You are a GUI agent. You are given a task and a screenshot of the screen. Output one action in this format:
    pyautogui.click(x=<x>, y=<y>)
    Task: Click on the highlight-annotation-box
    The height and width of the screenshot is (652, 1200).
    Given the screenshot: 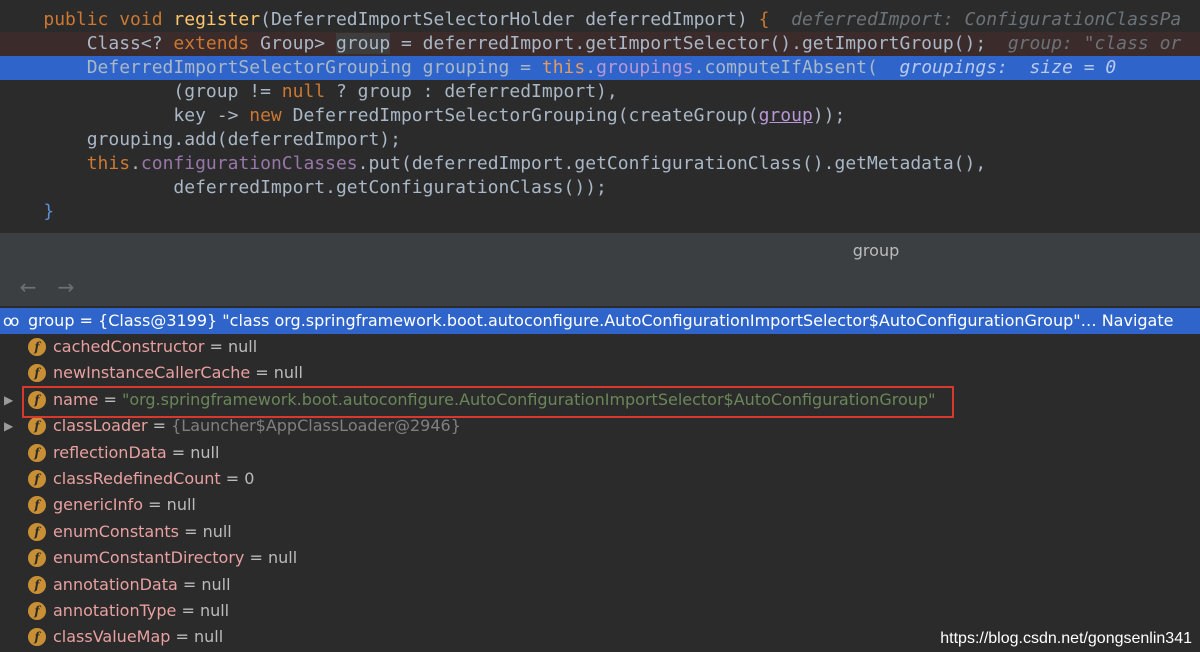 What is the action you would take?
    pyautogui.click(x=488, y=402)
    